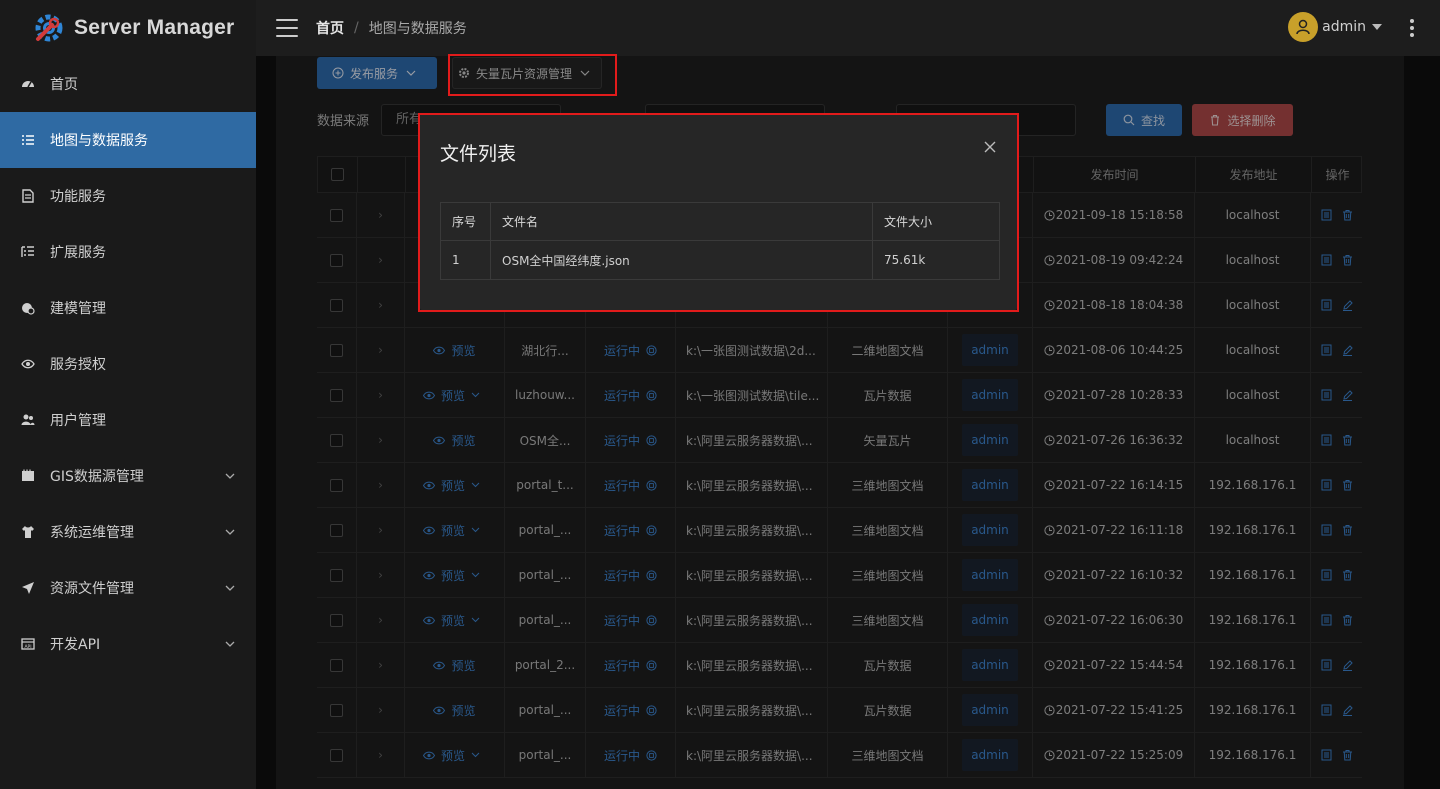  Describe the element at coordinates (154, 27) in the screenshot. I see `brand-name: Server Manager` at that location.